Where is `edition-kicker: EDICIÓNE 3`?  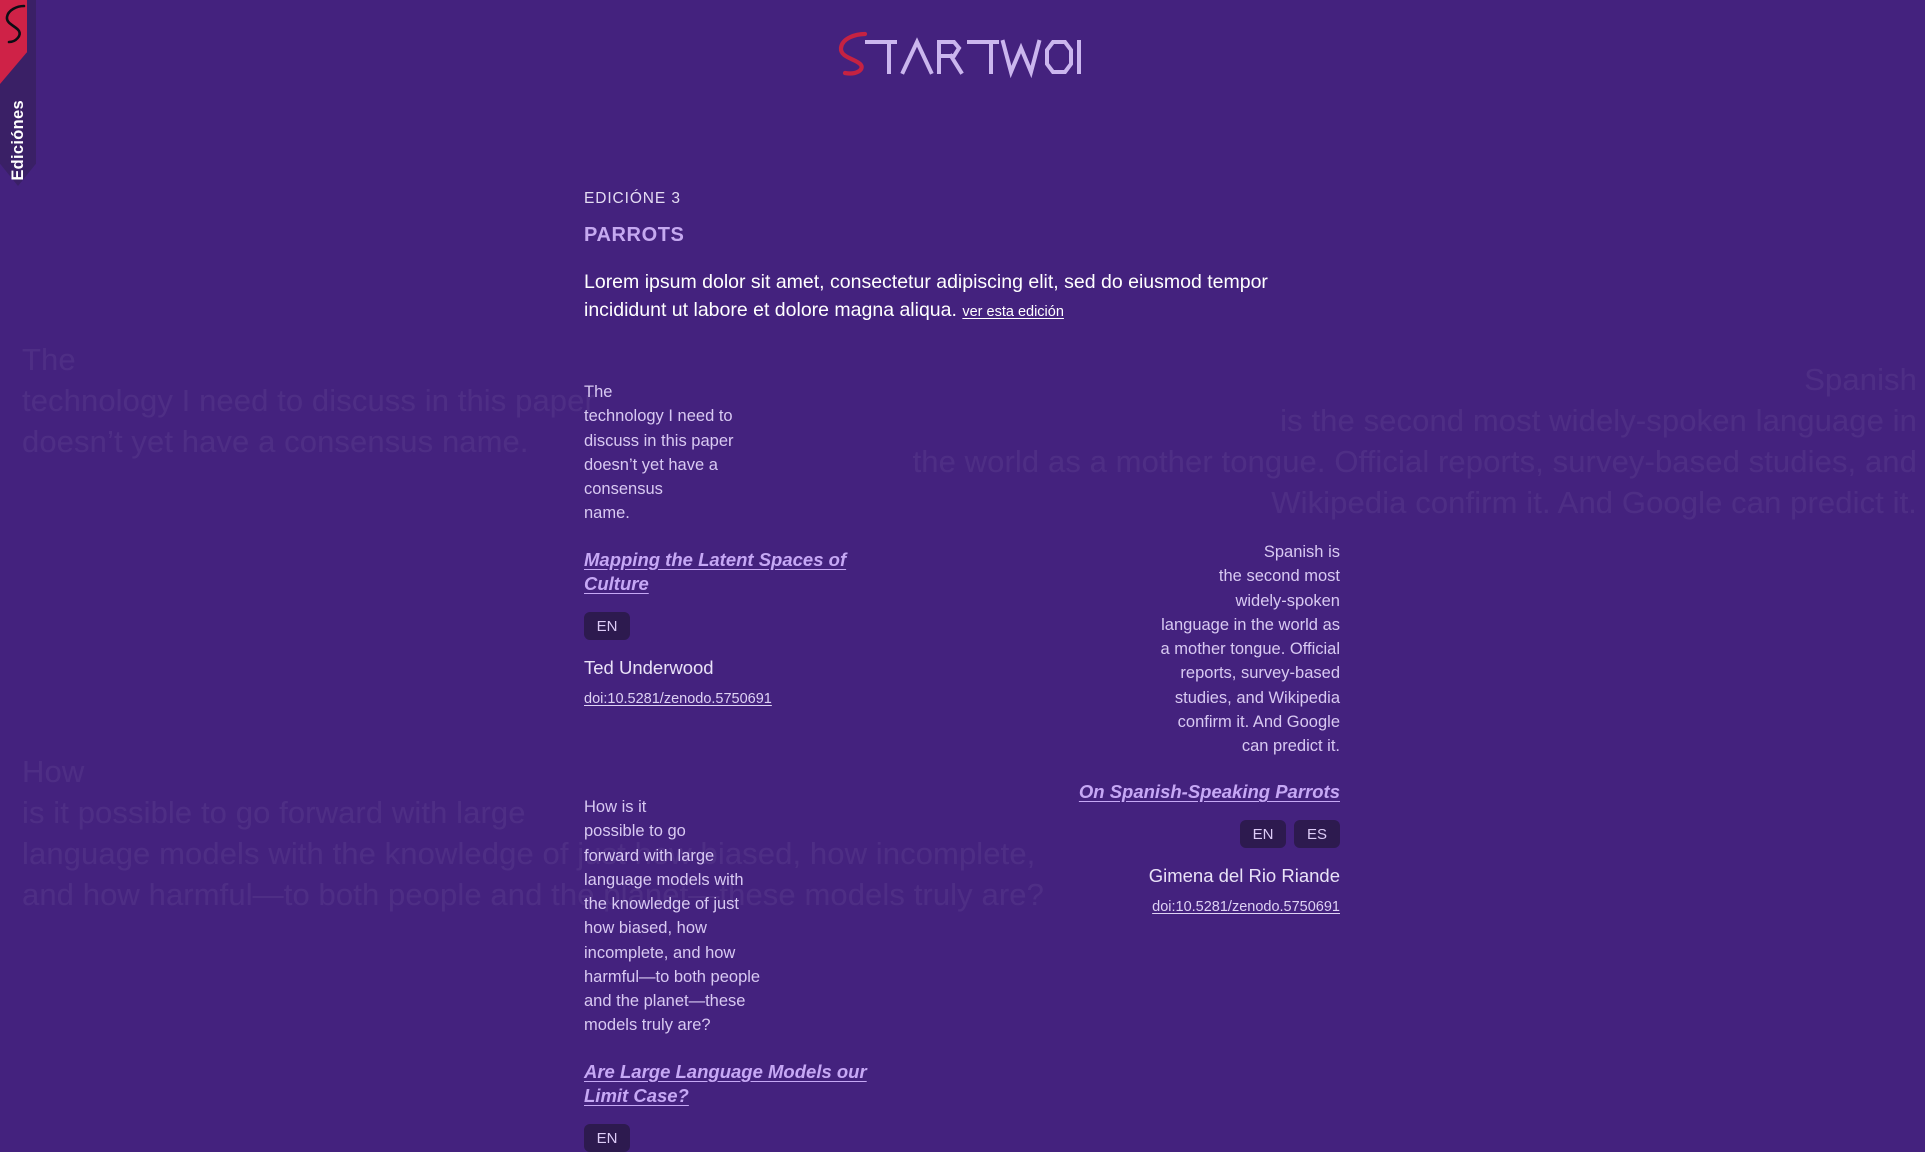
edition-kicker: EDICIÓNE 3 is located at coordinates (632, 198).